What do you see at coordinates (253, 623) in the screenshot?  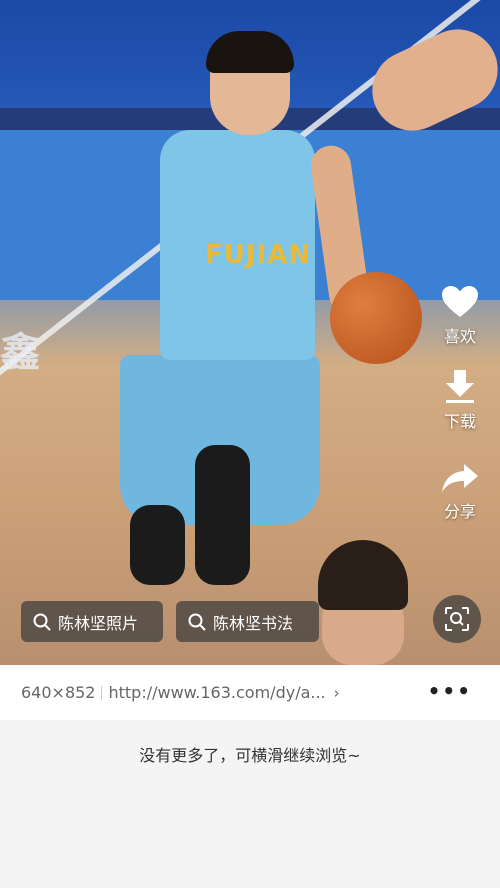 I see `search-chip-label: 陈林坚书法` at bounding box center [253, 623].